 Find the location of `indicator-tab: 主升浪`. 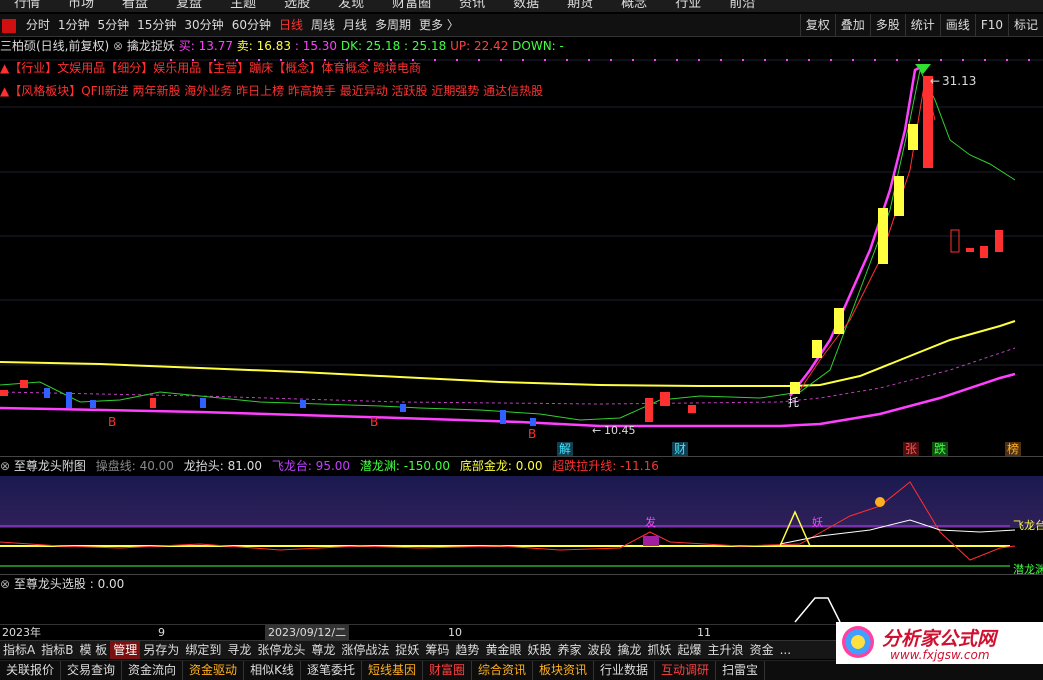

indicator-tab: 主升浪 is located at coordinates (726, 650).